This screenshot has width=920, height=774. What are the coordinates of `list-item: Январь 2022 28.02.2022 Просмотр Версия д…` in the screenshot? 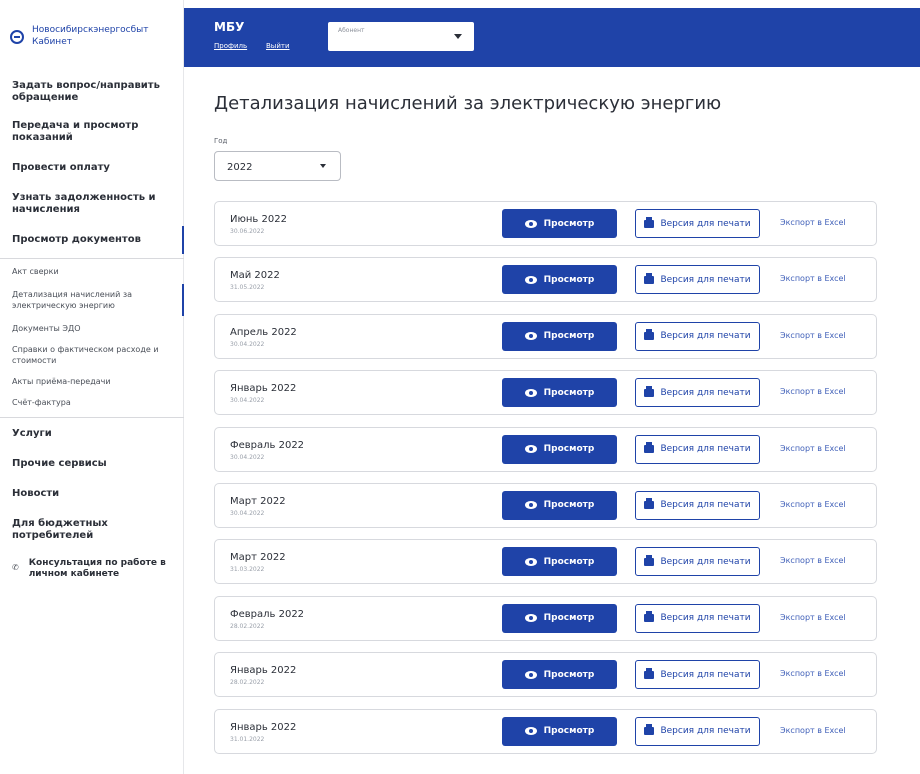 It's located at (545, 675).